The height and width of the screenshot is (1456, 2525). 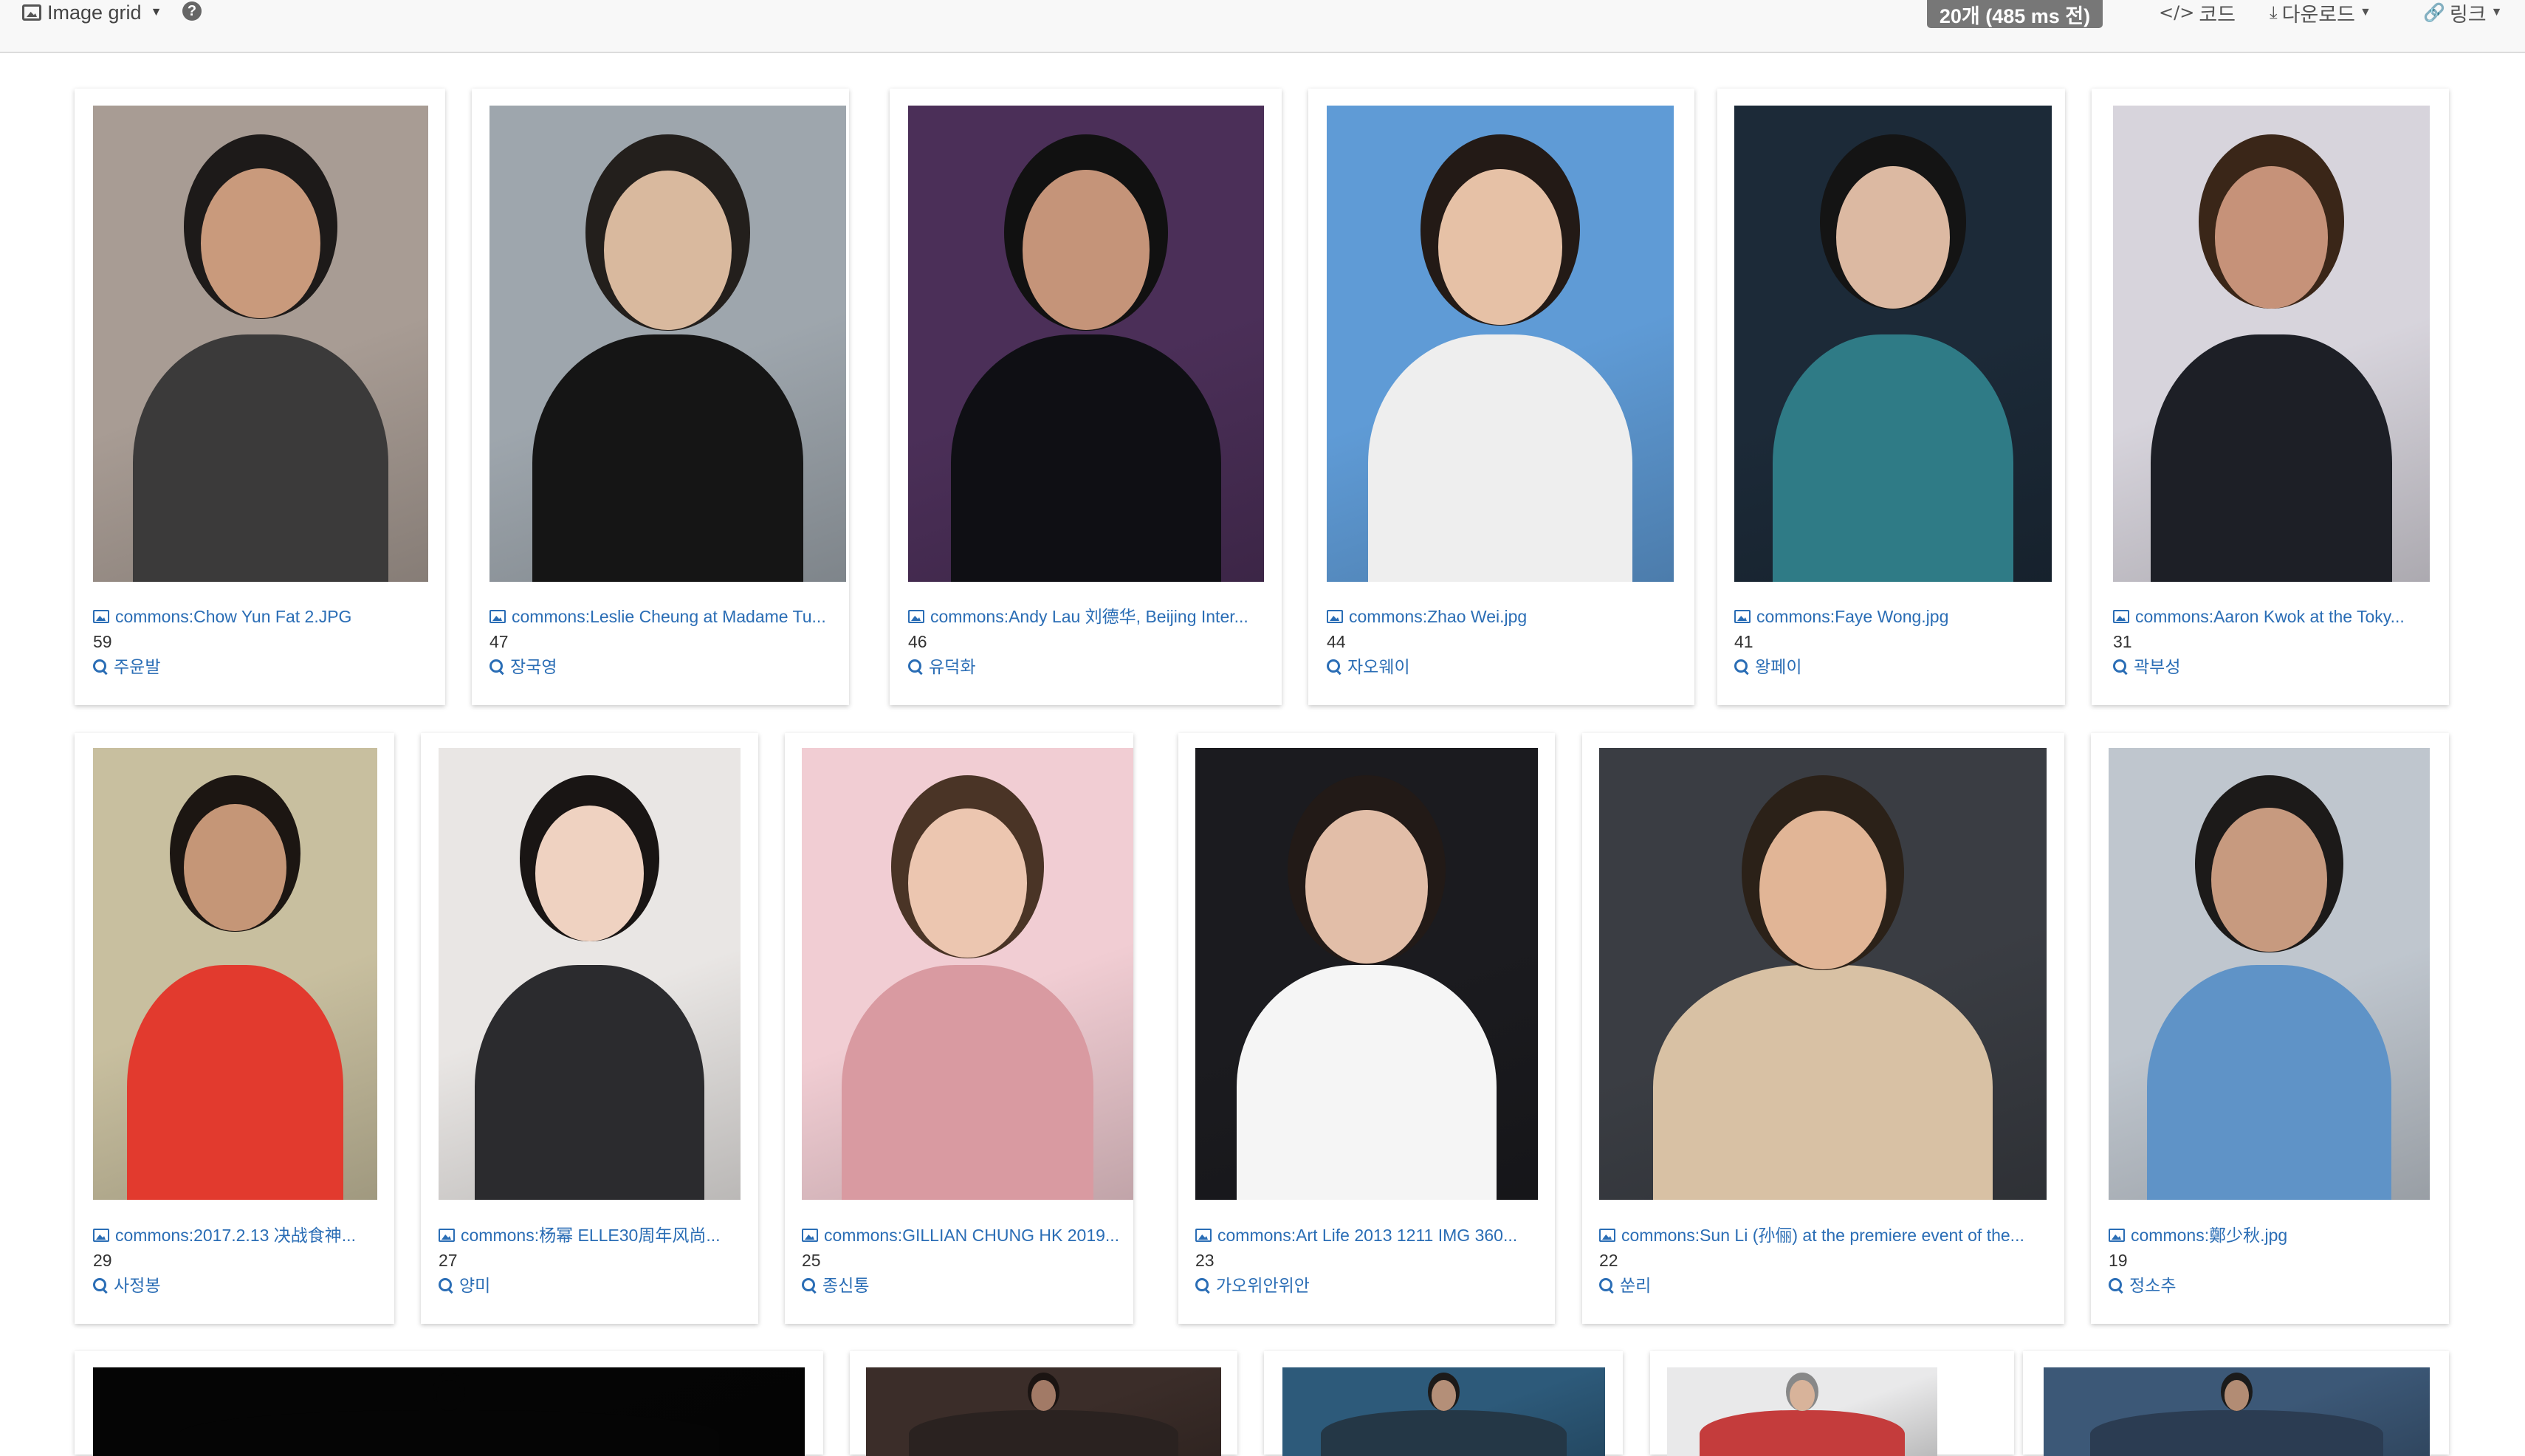 I want to click on code-button: </> 코드, so click(x=2197, y=13).